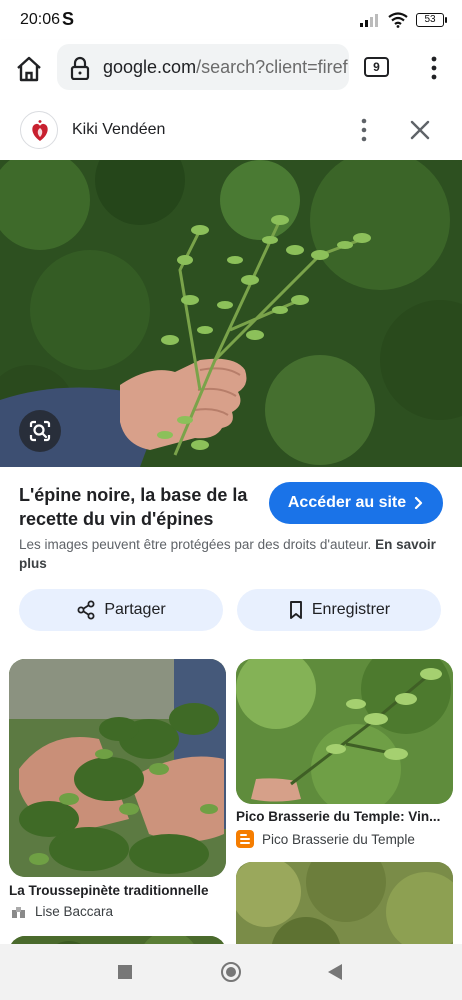  I want to click on system-nav-bar, so click(231, 972).